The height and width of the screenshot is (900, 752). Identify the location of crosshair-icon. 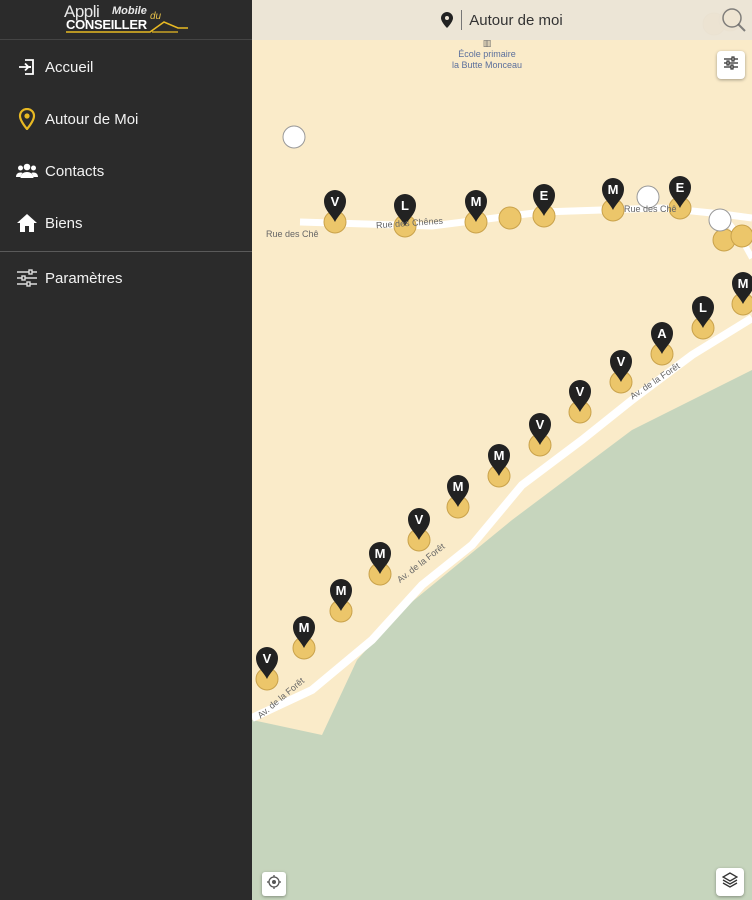
(274, 884).